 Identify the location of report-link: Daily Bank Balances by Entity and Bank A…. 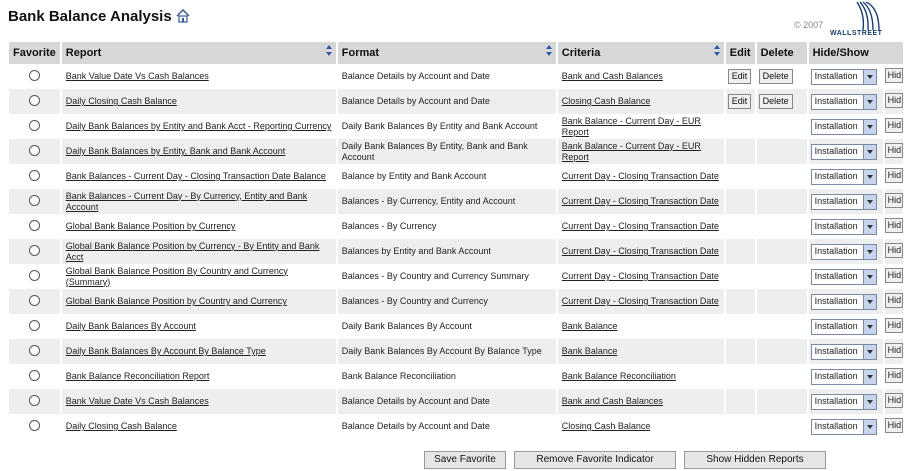
(199, 126).